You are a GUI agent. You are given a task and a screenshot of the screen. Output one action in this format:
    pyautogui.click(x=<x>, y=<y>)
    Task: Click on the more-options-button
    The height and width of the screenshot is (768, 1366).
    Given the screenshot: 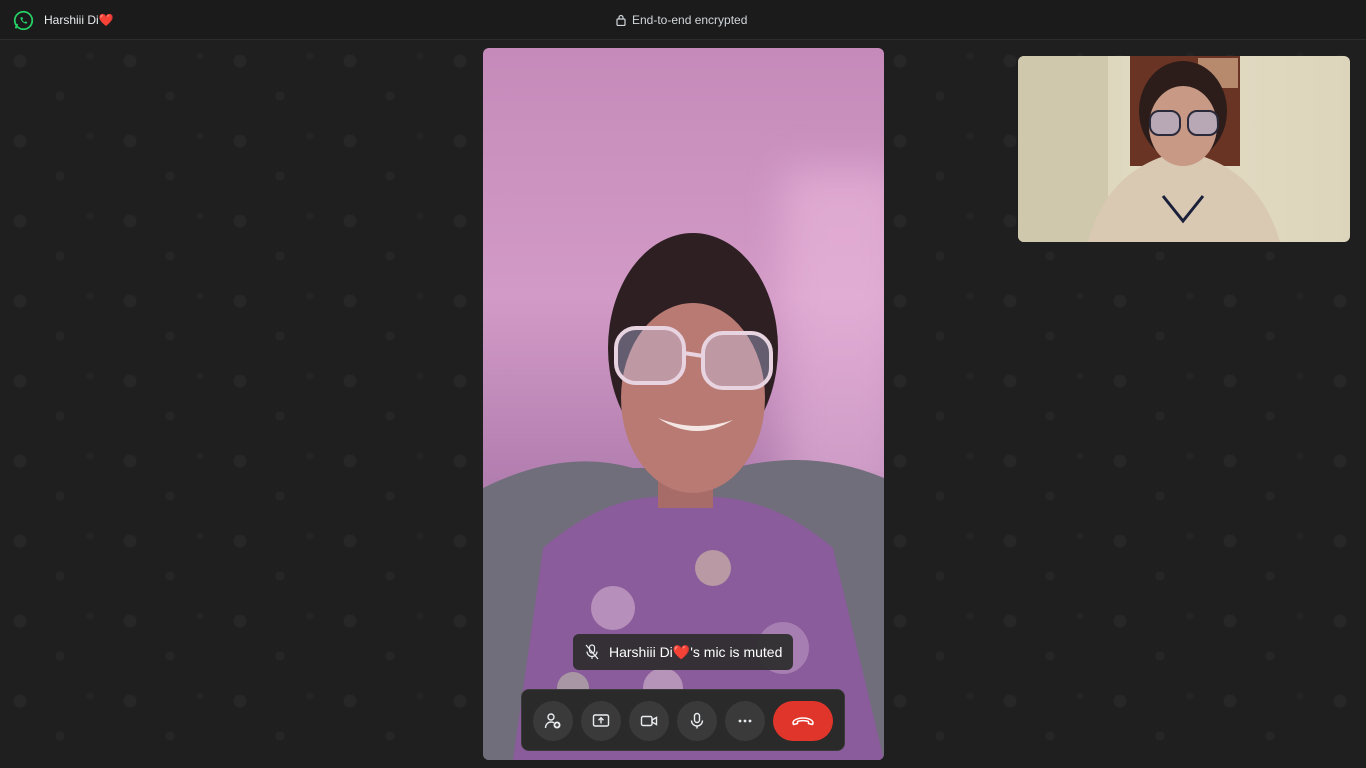 What is the action you would take?
    pyautogui.click(x=745, y=721)
    